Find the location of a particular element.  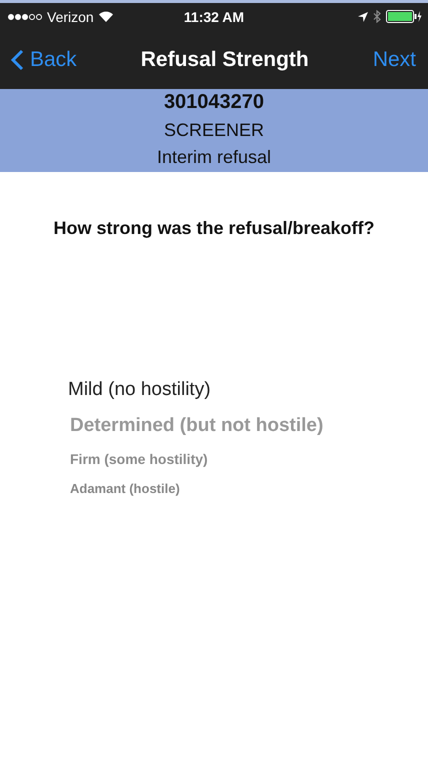

question-text: How strong was the refusal/breakoff? is located at coordinates (214, 228).